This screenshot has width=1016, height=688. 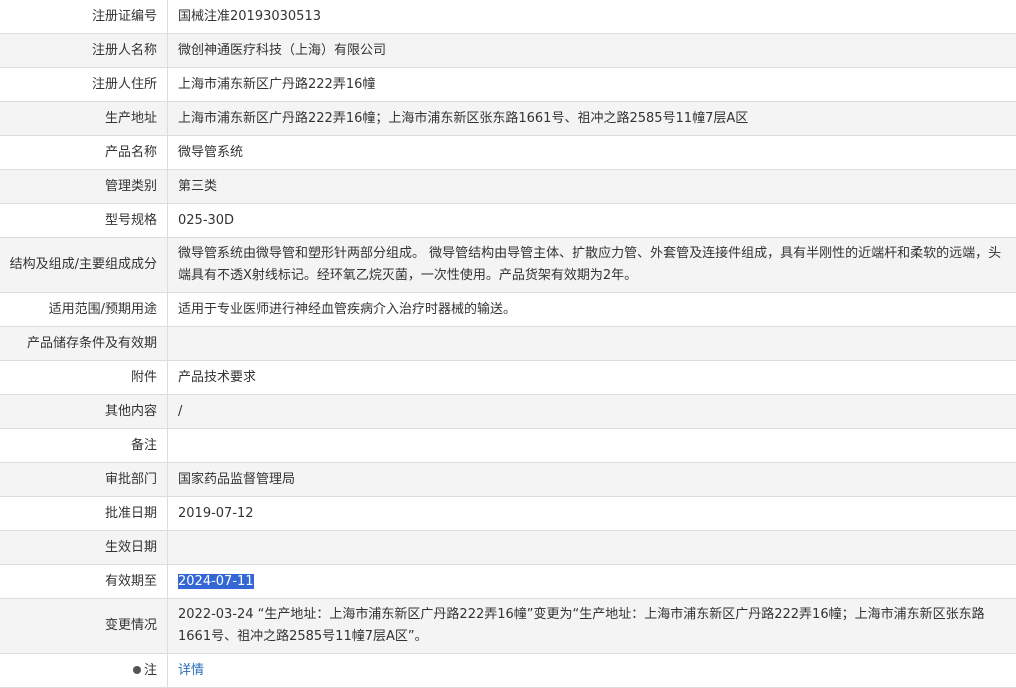 I want to click on selected-date-text: 2024-07-11, so click(x=216, y=581).